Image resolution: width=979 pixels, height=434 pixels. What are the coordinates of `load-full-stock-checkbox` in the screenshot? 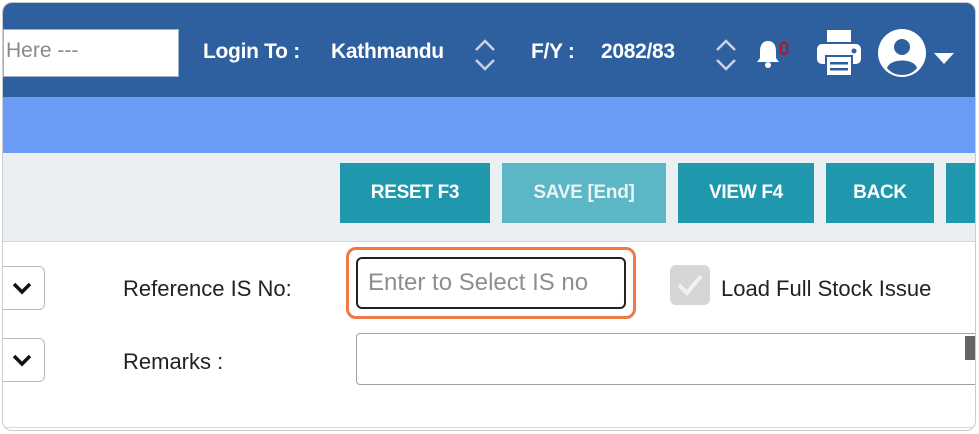 It's located at (690, 285).